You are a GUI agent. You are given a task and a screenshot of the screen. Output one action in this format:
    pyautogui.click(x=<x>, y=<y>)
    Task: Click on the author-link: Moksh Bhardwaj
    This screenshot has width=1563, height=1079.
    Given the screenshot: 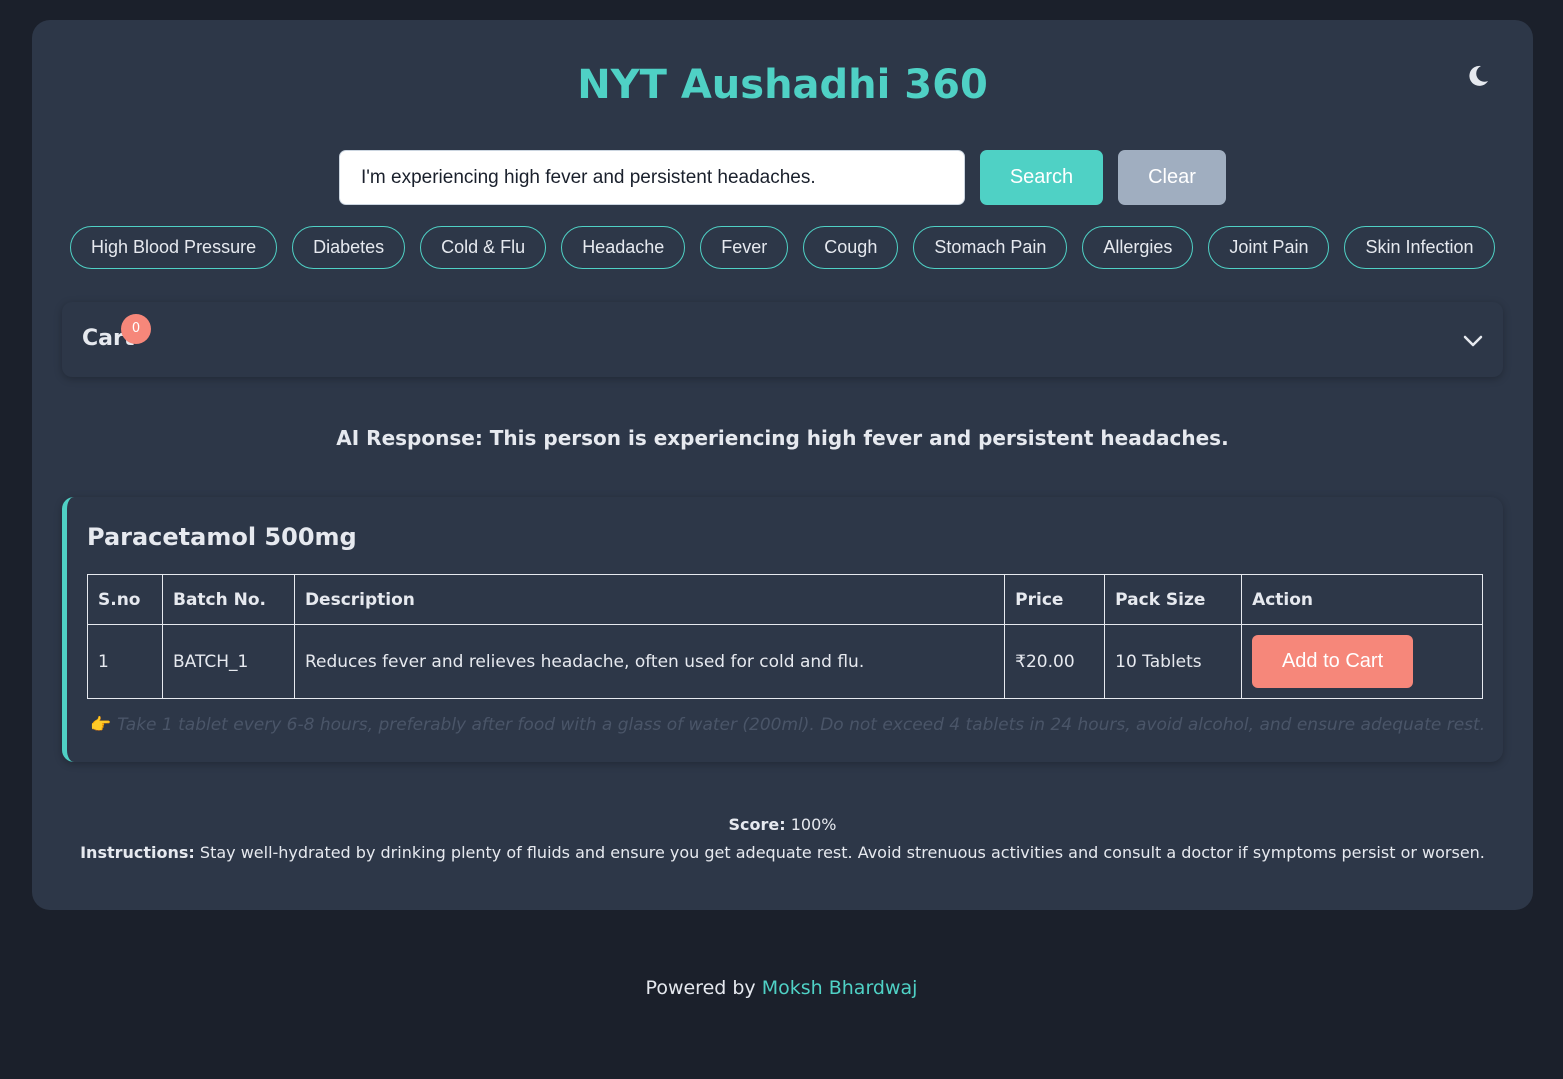 What is the action you would take?
    pyautogui.click(x=840, y=988)
    